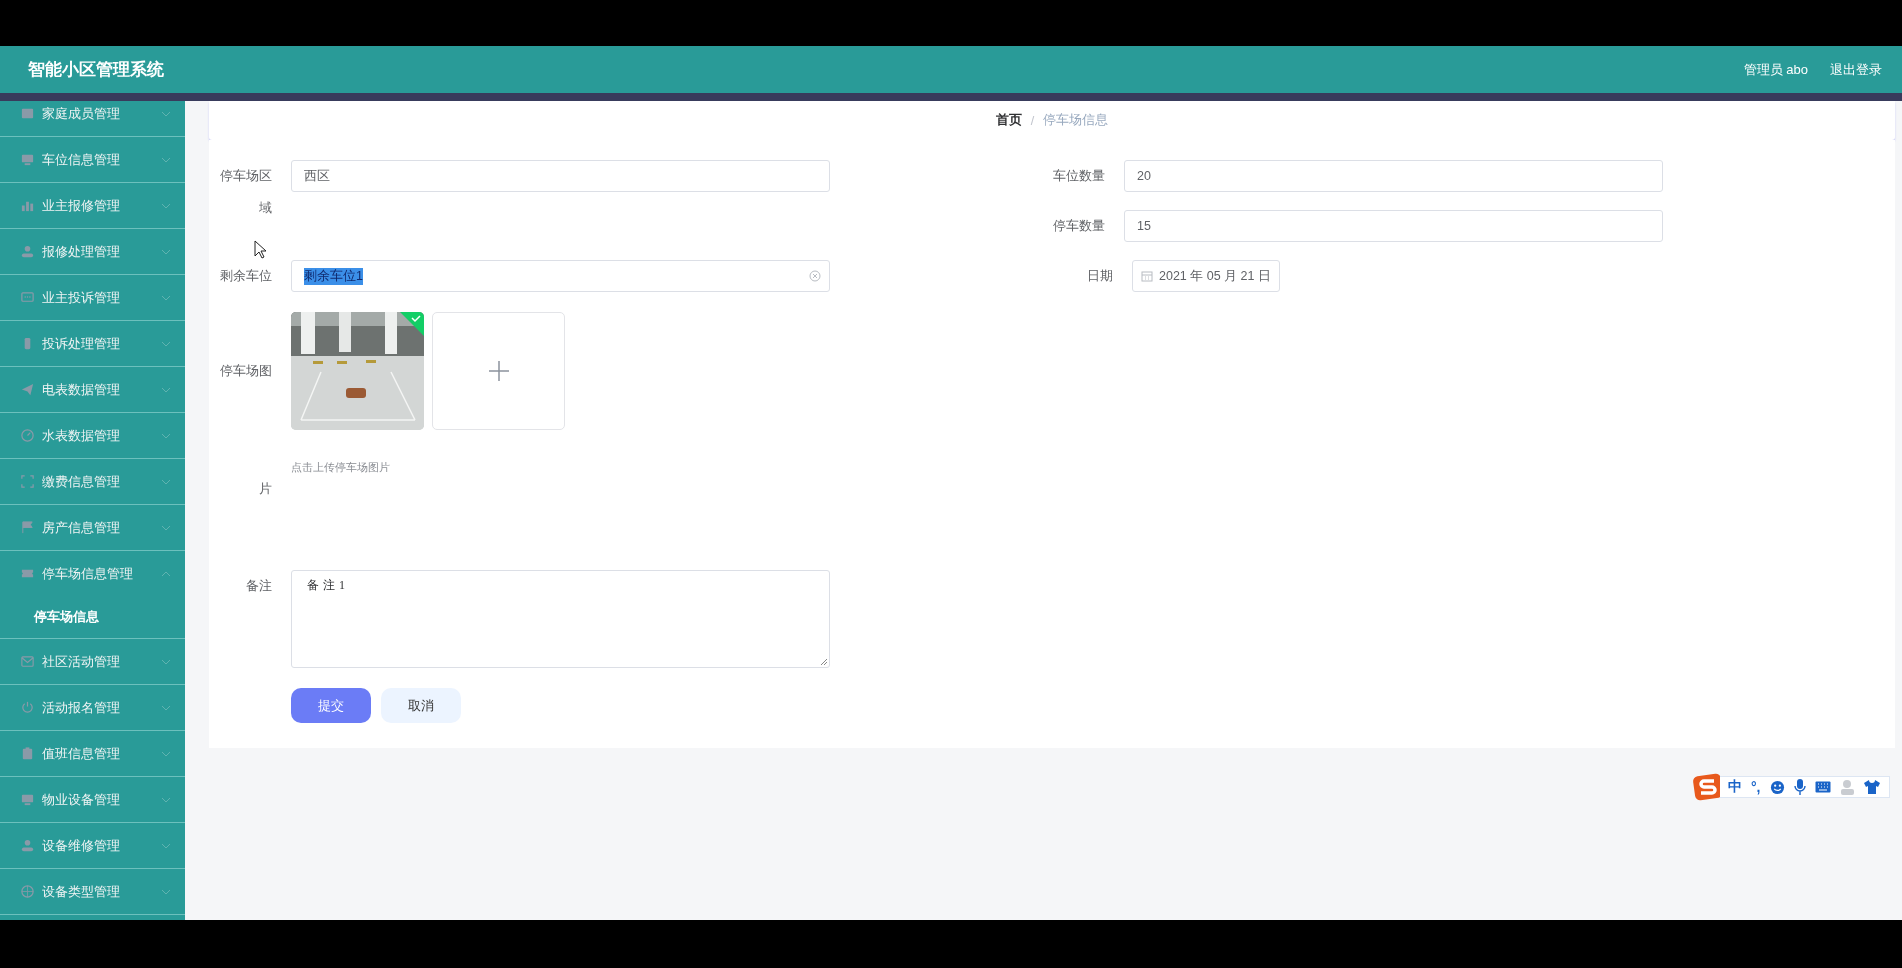 The height and width of the screenshot is (968, 1902). I want to click on card-icon, so click(27, 113).